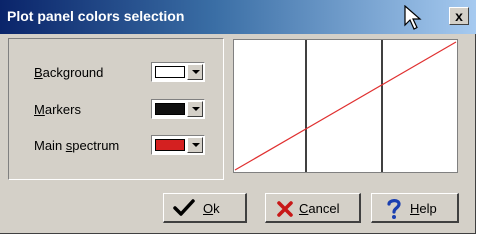 The image size is (477, 241). Describe the element at coordinates (39, 109) in the screenshot. I see `markers-label-accelerator: M` at that location.